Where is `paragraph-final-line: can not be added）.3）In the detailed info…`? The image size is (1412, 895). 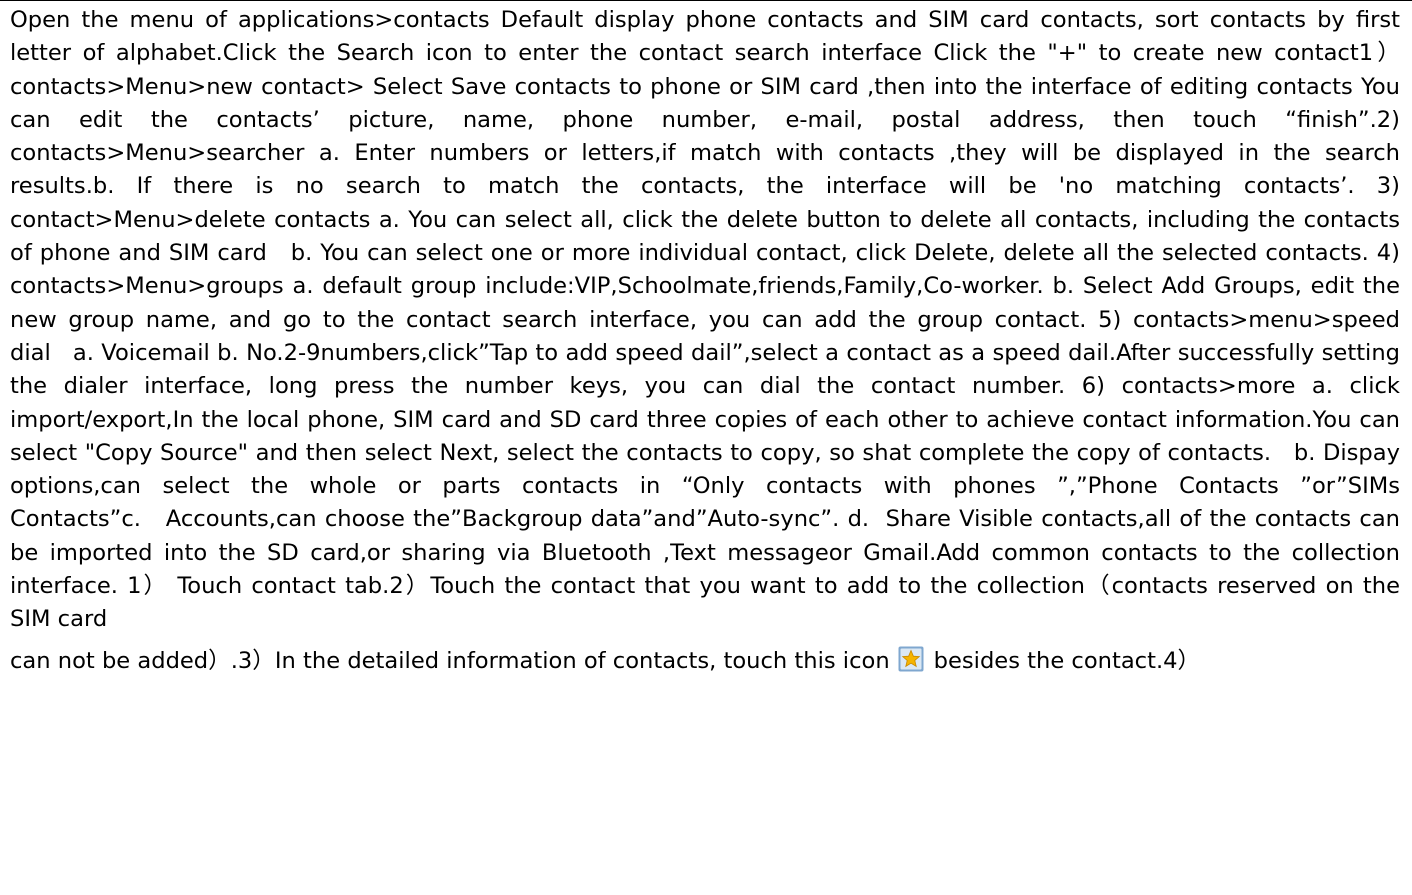 paragraph-final-line: can not be added）.3）In the detailed info… is located at coordinates (705, 661).